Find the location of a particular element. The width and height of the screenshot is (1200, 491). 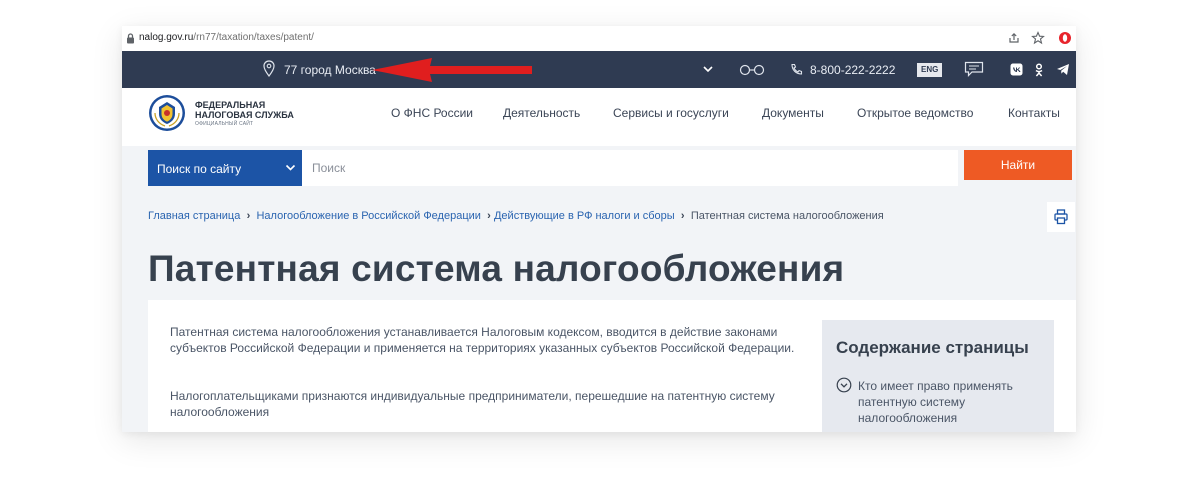

address-bar: nalog.gov.ru/rn77/taxation/taxes/patent/ is located at coordinates (599, 38).